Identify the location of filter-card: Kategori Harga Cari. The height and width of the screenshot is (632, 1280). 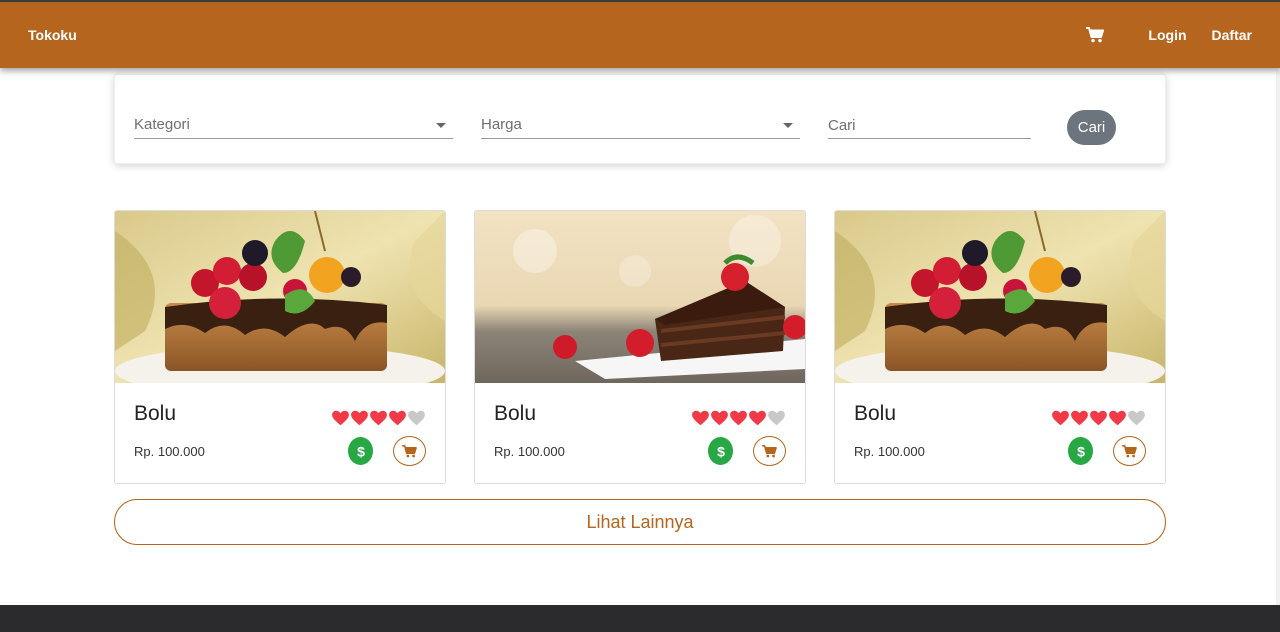
(640, 119).